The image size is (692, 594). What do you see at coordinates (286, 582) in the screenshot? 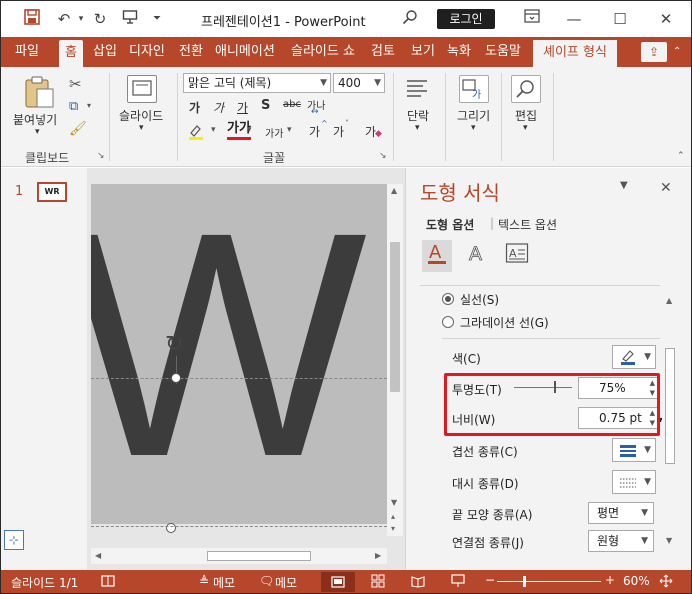
I see `comments-button: 메모` at bounding box center [286, 582].